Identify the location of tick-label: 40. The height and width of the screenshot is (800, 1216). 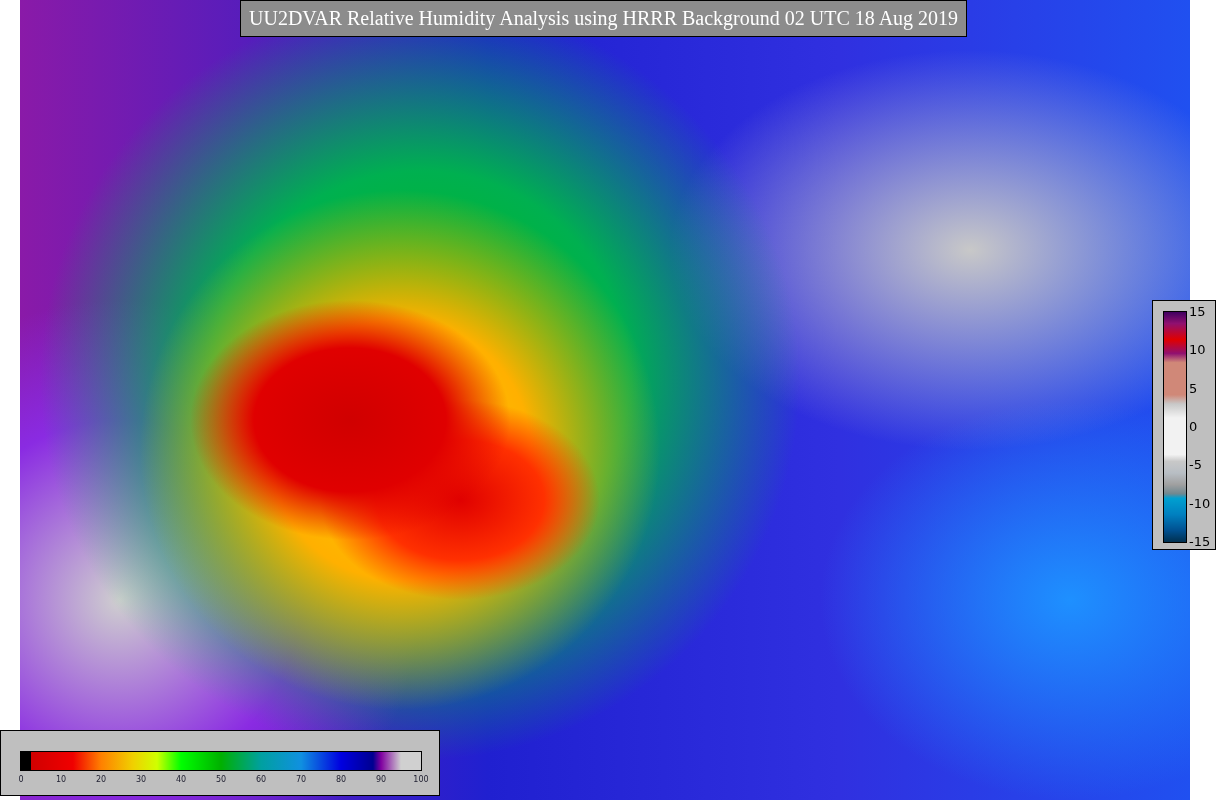
(181, 779).